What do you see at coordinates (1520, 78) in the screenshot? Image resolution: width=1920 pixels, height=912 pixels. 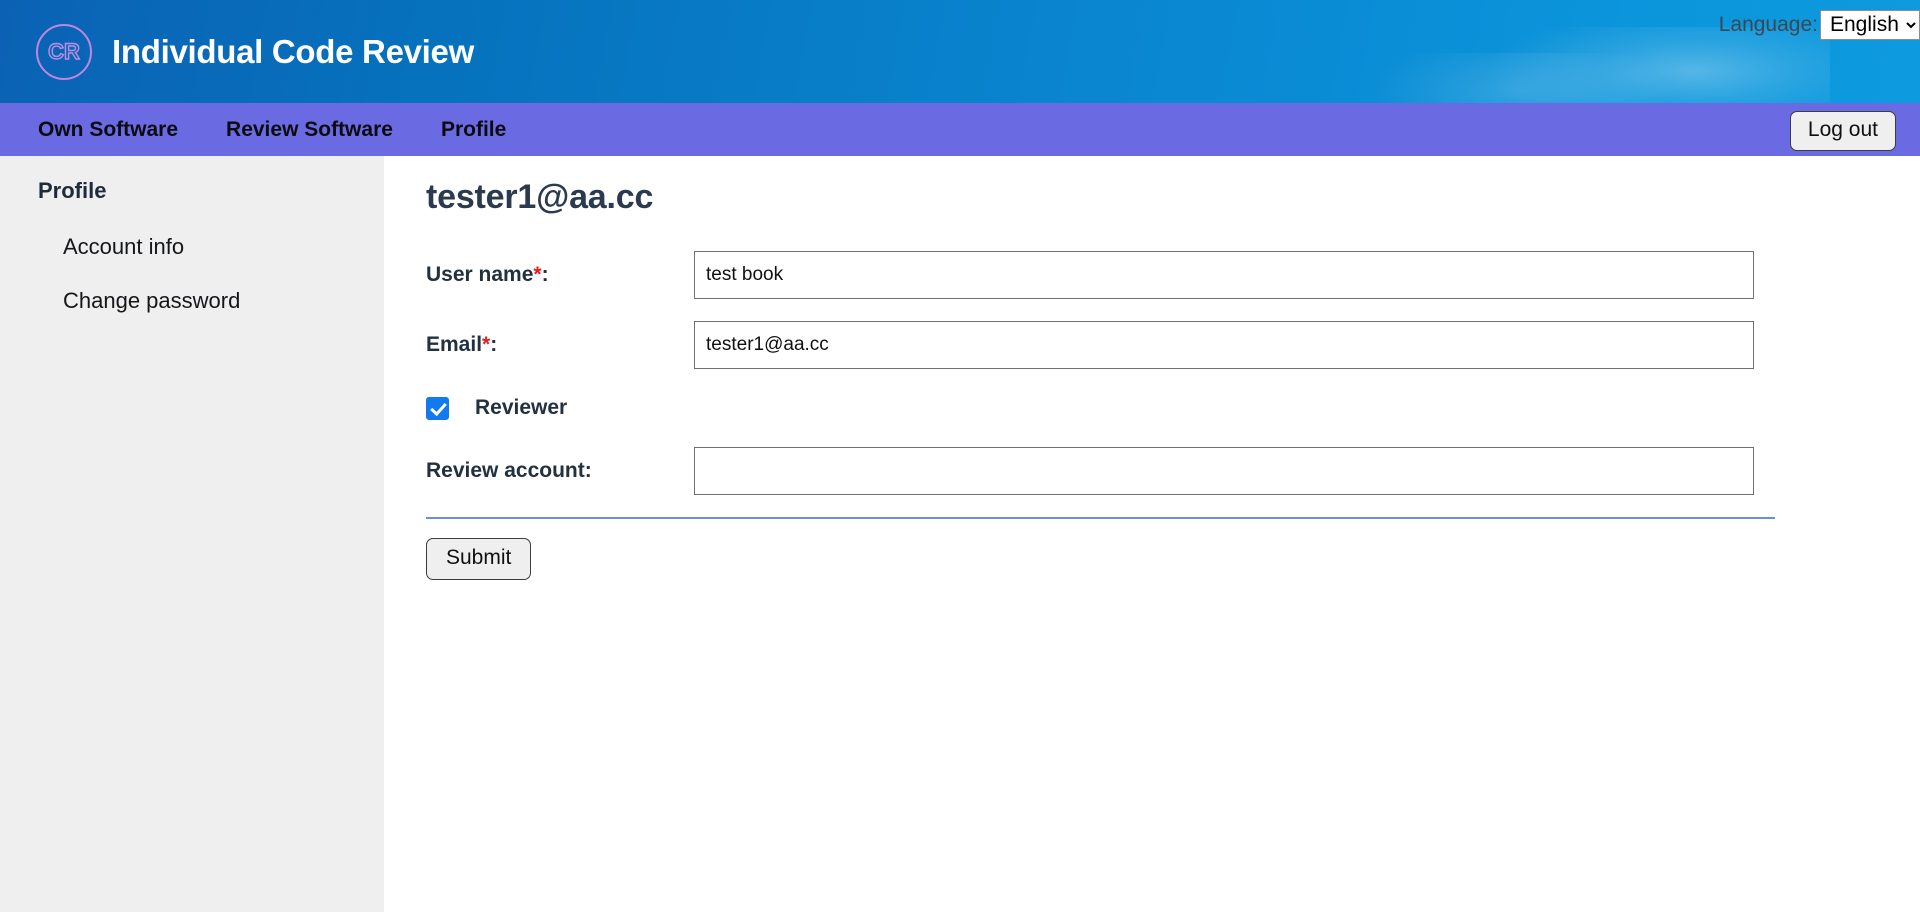 I see `header-cloud-decoration-secondary` at bounding box center [1520, 78].